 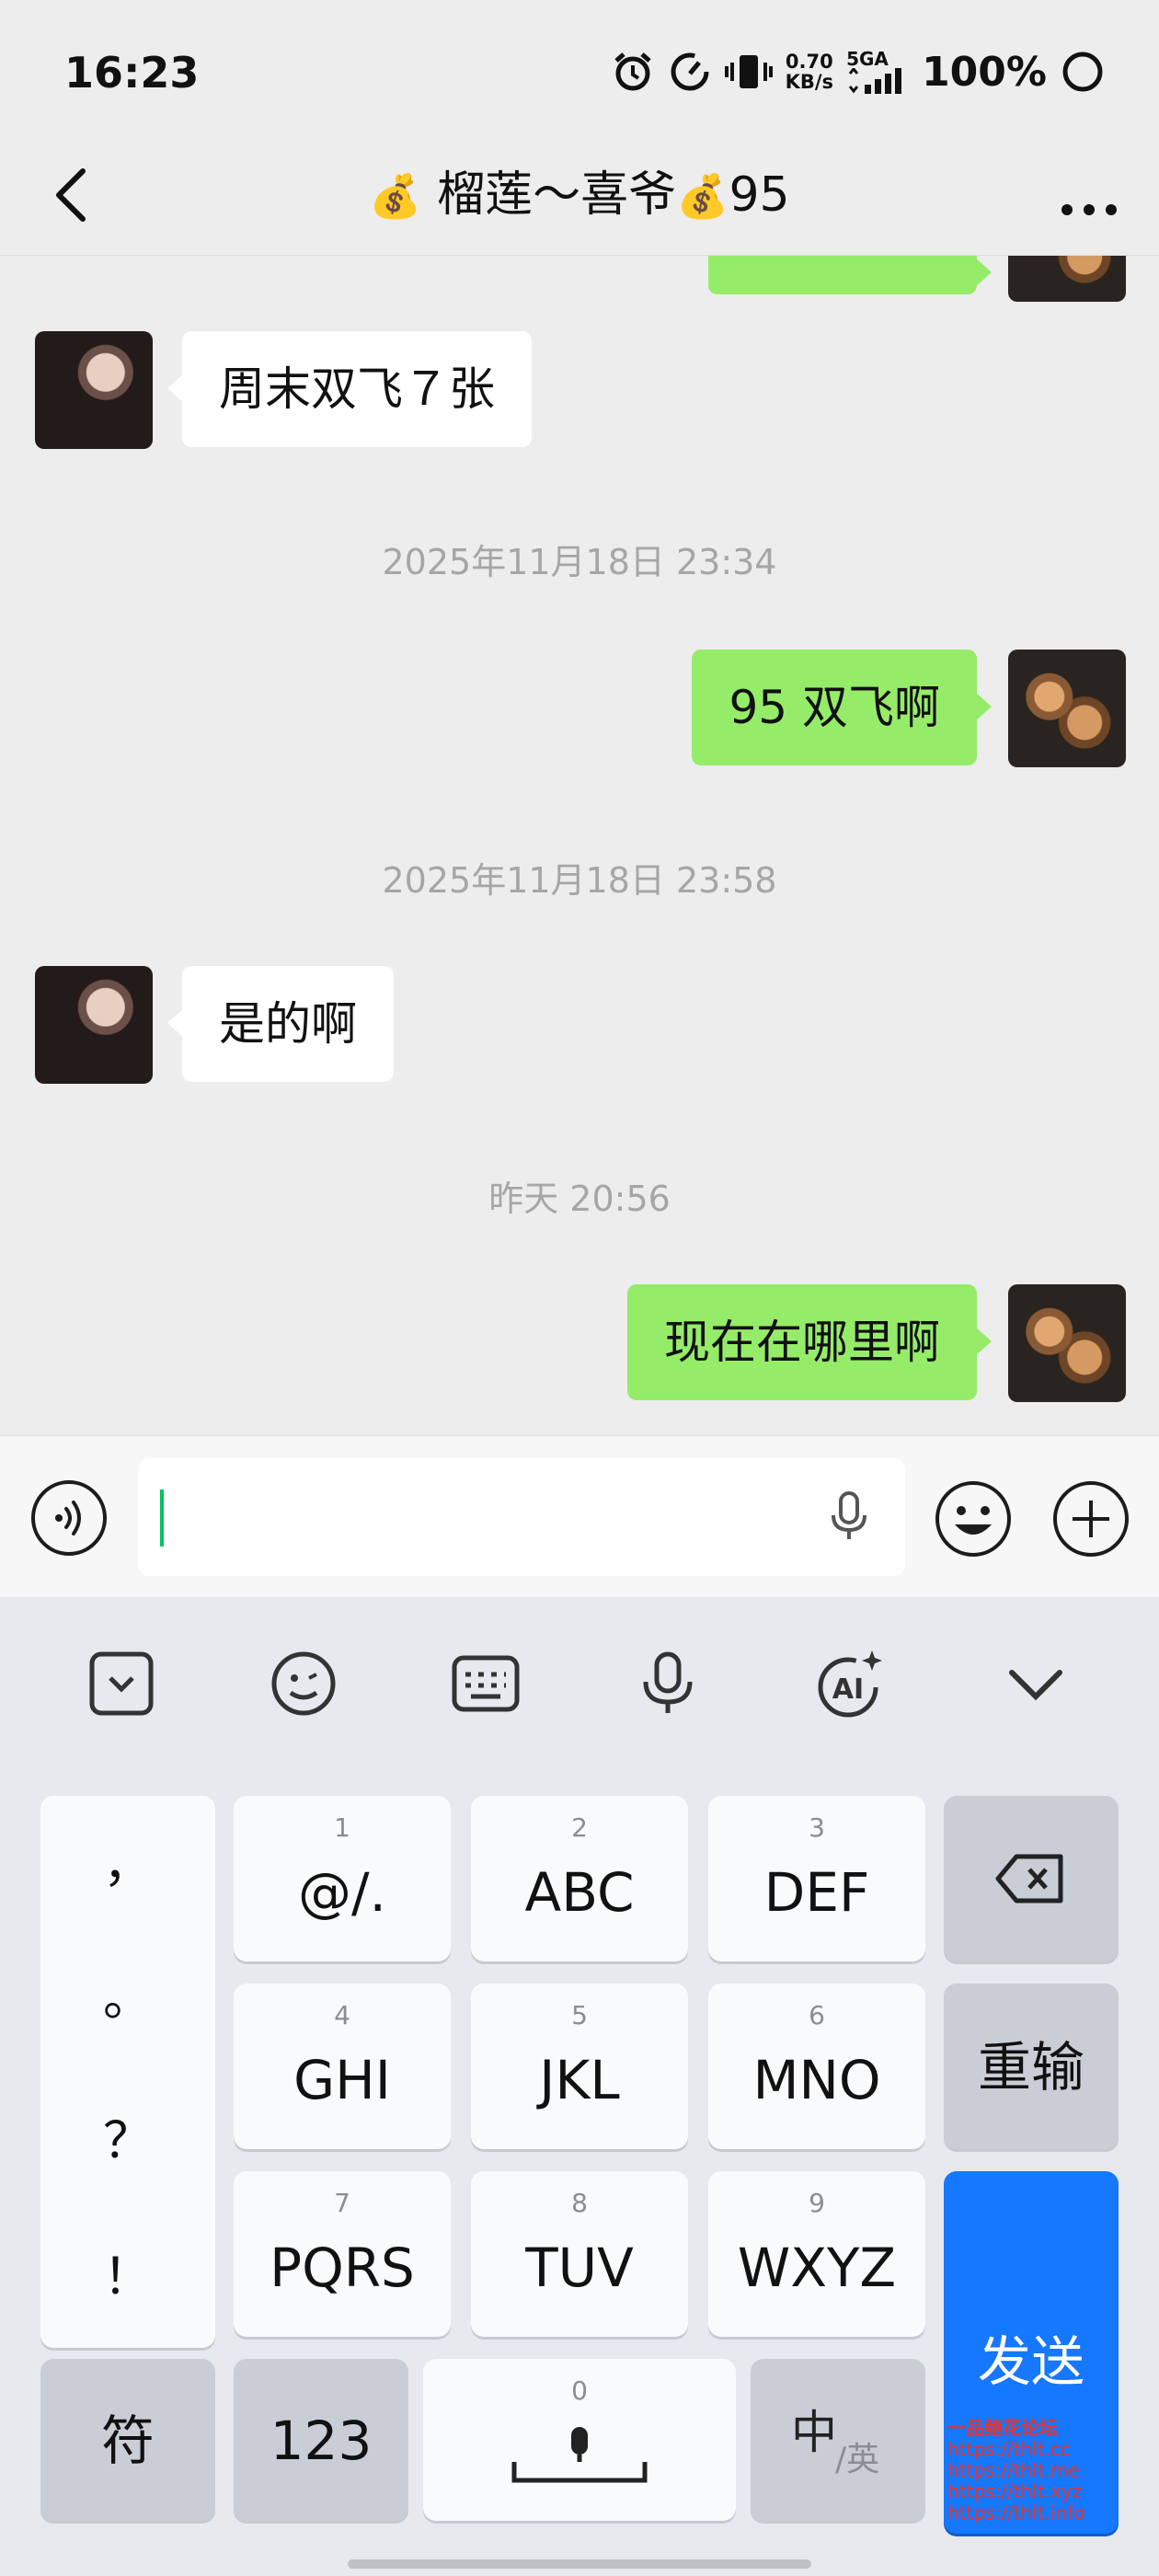 What do you see at coordinates (850, 1683) in the screenshot?
I see `ai-icon: AI` at bounding box center [850, 1683].